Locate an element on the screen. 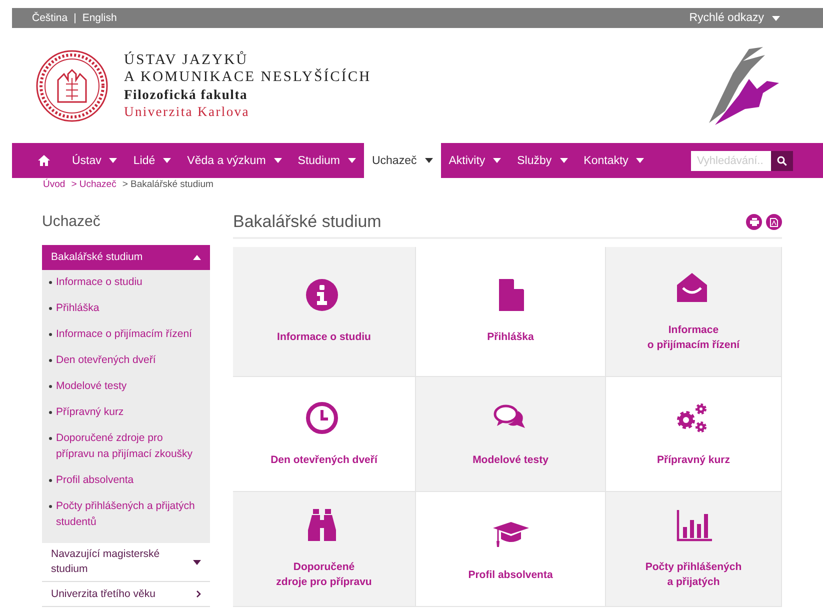 The image size is (823, 610). nav-menu-item: Služby is located at coordinates (542, 160).